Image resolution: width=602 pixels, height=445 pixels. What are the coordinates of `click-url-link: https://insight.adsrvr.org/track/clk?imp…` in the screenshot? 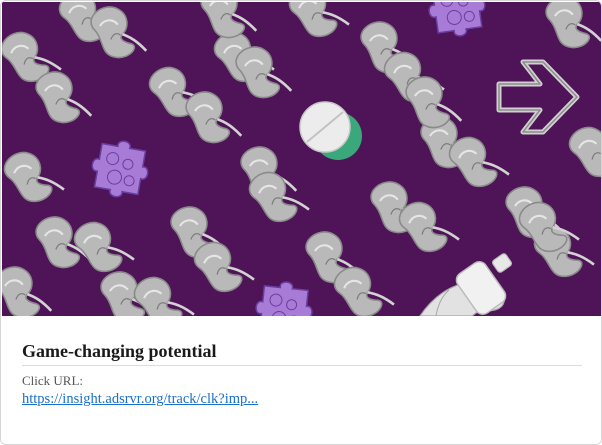 It's located at (140, 399).